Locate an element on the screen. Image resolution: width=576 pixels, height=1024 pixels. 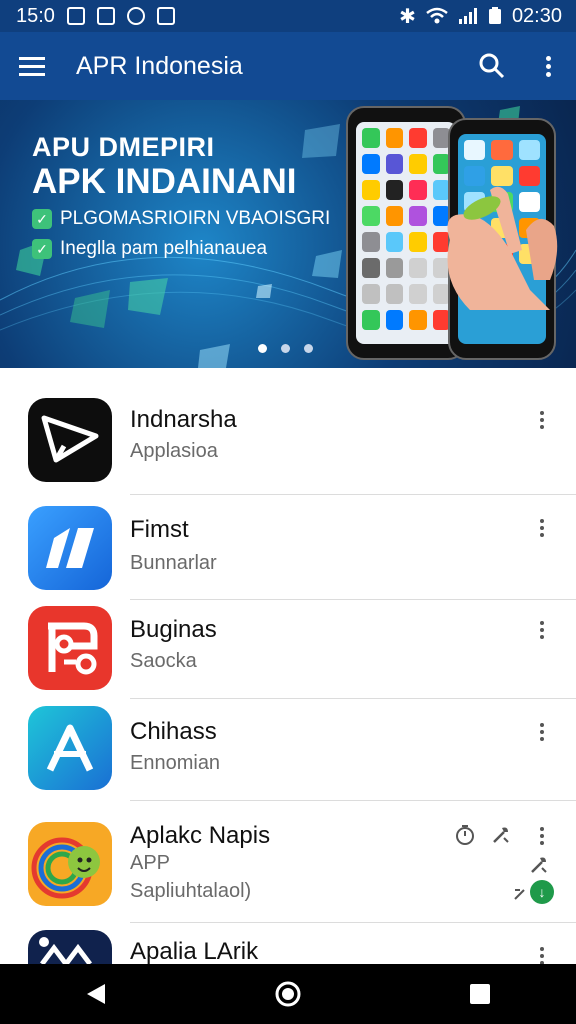
menu-button is located at coordinates (32, 66).